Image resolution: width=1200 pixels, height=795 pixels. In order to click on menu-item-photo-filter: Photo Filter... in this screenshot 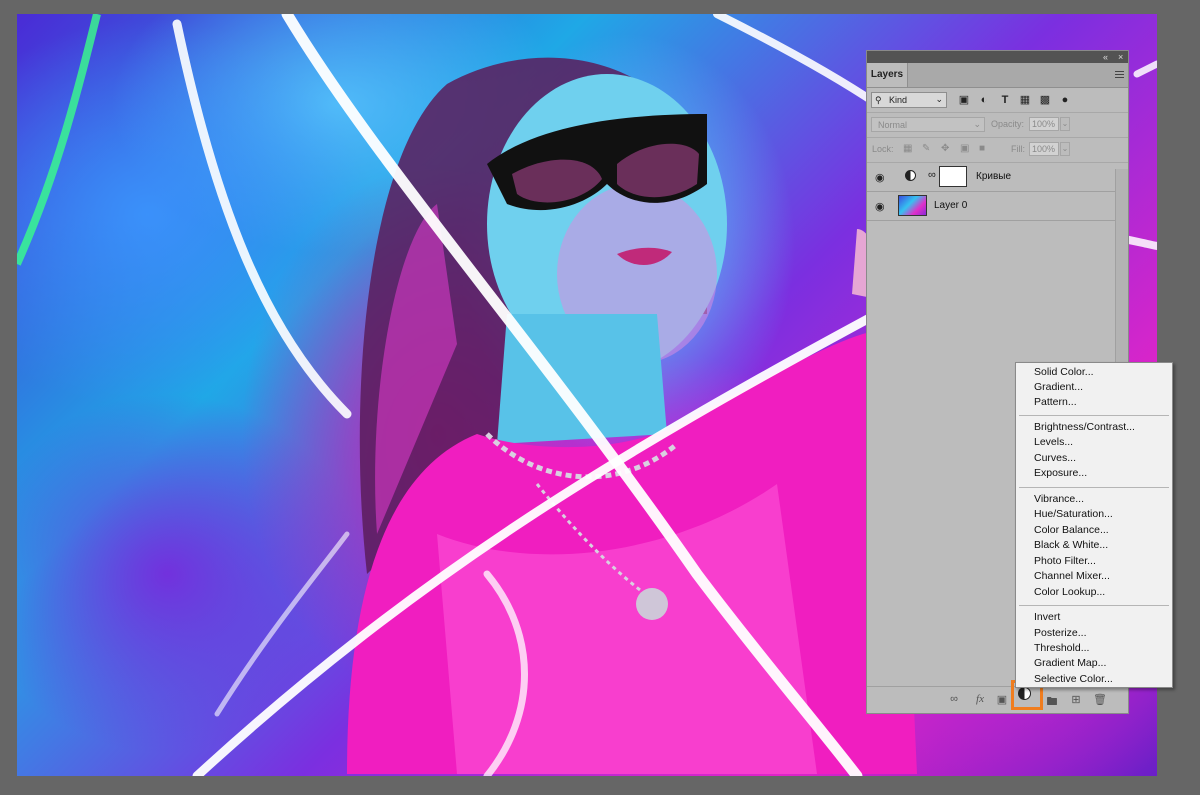, I will do `click(1065, 561)`.